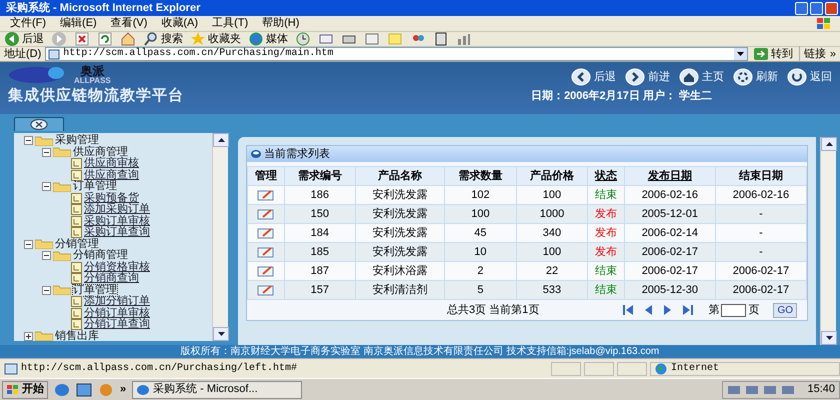  Describe the element at coordinates (733, 310) in the screenshot. I see `page-input` at that location.